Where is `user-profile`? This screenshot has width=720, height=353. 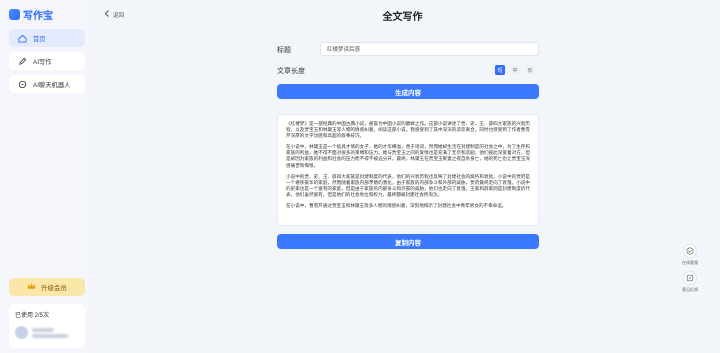
user-profile is located at coordinates (47, 332).